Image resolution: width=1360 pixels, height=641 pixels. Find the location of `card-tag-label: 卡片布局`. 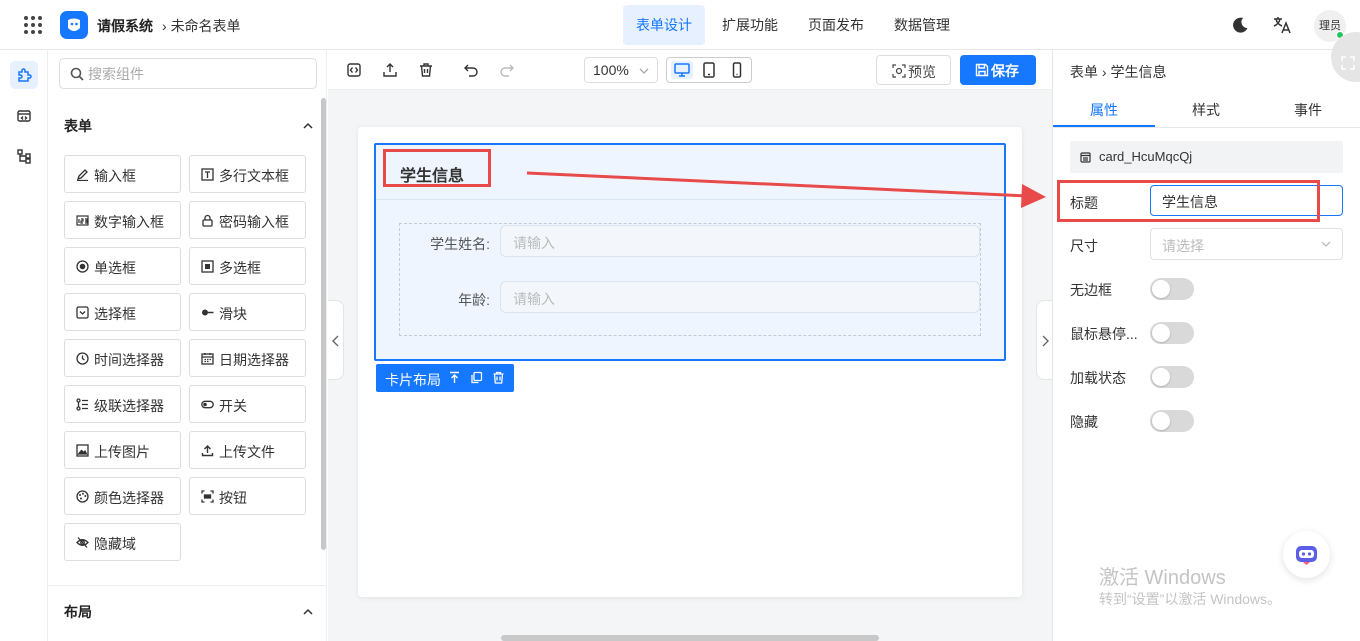

card-tag-label: 卡片布局 is located at coordinates (413, 380).